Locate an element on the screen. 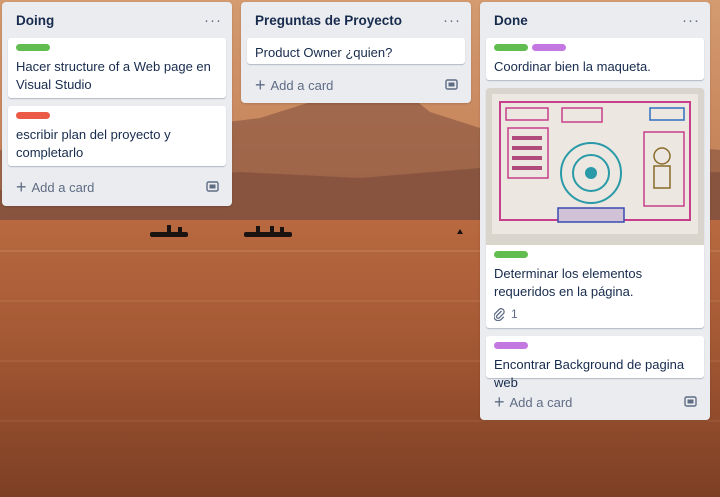 The height and width of the screenshot is (497, 720). list-title: Preguntas de Proyecto is located at coordinates (328, 20).